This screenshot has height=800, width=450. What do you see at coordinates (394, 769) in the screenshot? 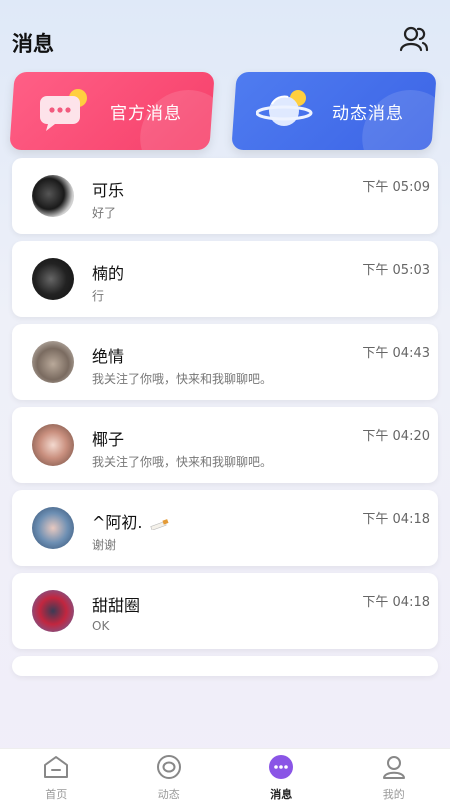
I see `person-icon` at bounding box center [394, 769].